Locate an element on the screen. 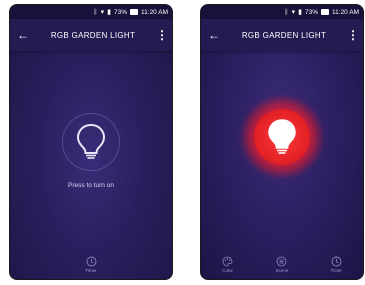 Image resolution: width=365 pixels, height=285 pixels. nav-label-scene: Scene is located at coordinates (282, 270).